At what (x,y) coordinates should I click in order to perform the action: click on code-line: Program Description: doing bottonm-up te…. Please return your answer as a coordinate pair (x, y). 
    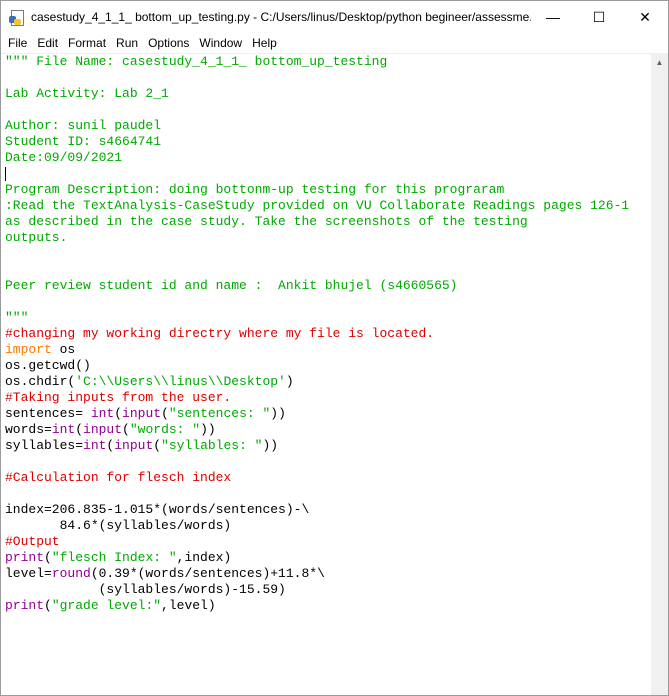
    Looking at the image, I should click on (328, 190).